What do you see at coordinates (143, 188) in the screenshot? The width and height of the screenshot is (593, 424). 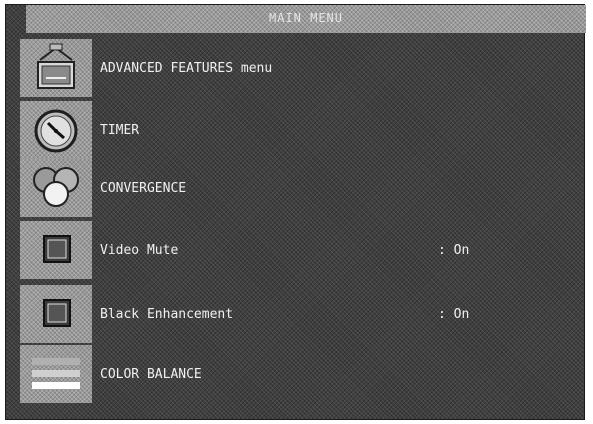 I see `menu-item-label: CONVERGENCE` at bounding box center [143, 188].